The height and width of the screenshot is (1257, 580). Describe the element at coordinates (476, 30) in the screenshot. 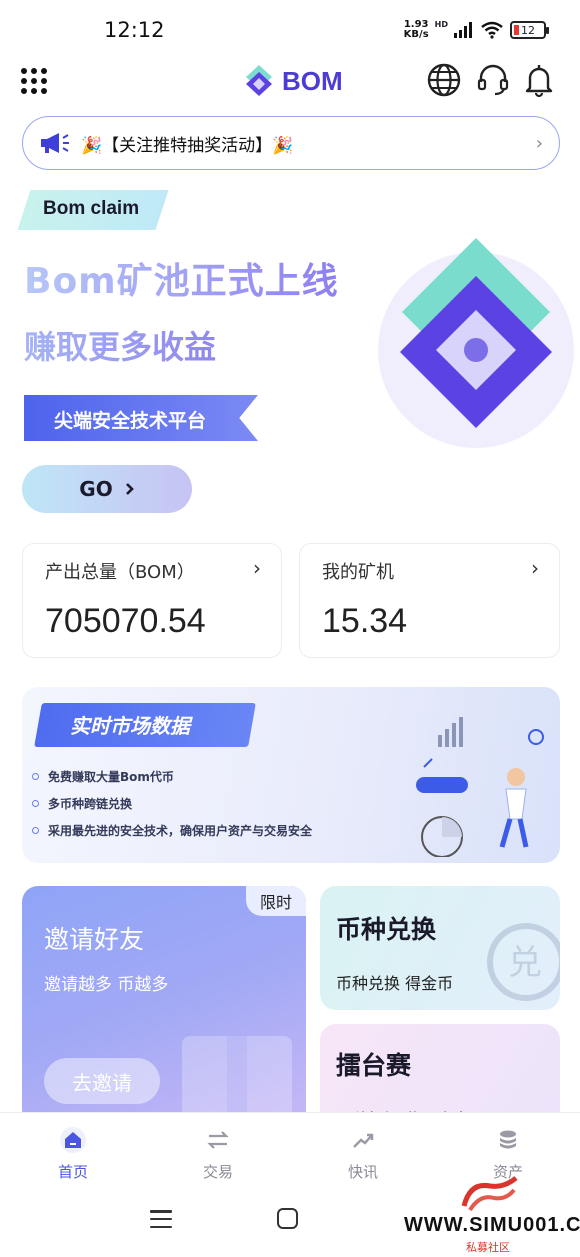

I see `status-icons: 1.93 KB/s HD 12` at that location.